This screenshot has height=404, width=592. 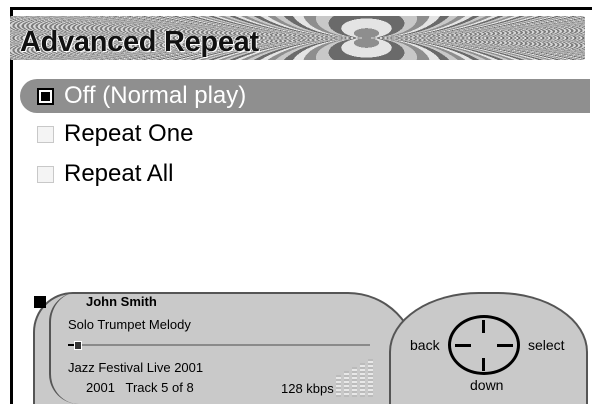 What do you see at coordinates (40, 302) in the screenshot?
I see `playing-indicator-icon` at bounding box center [40, 302].